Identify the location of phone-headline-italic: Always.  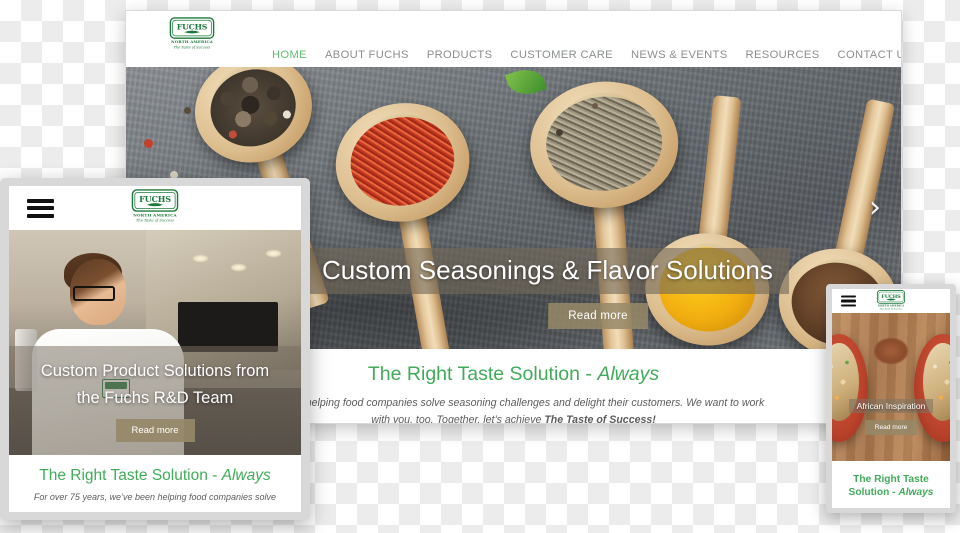
(916, 493).